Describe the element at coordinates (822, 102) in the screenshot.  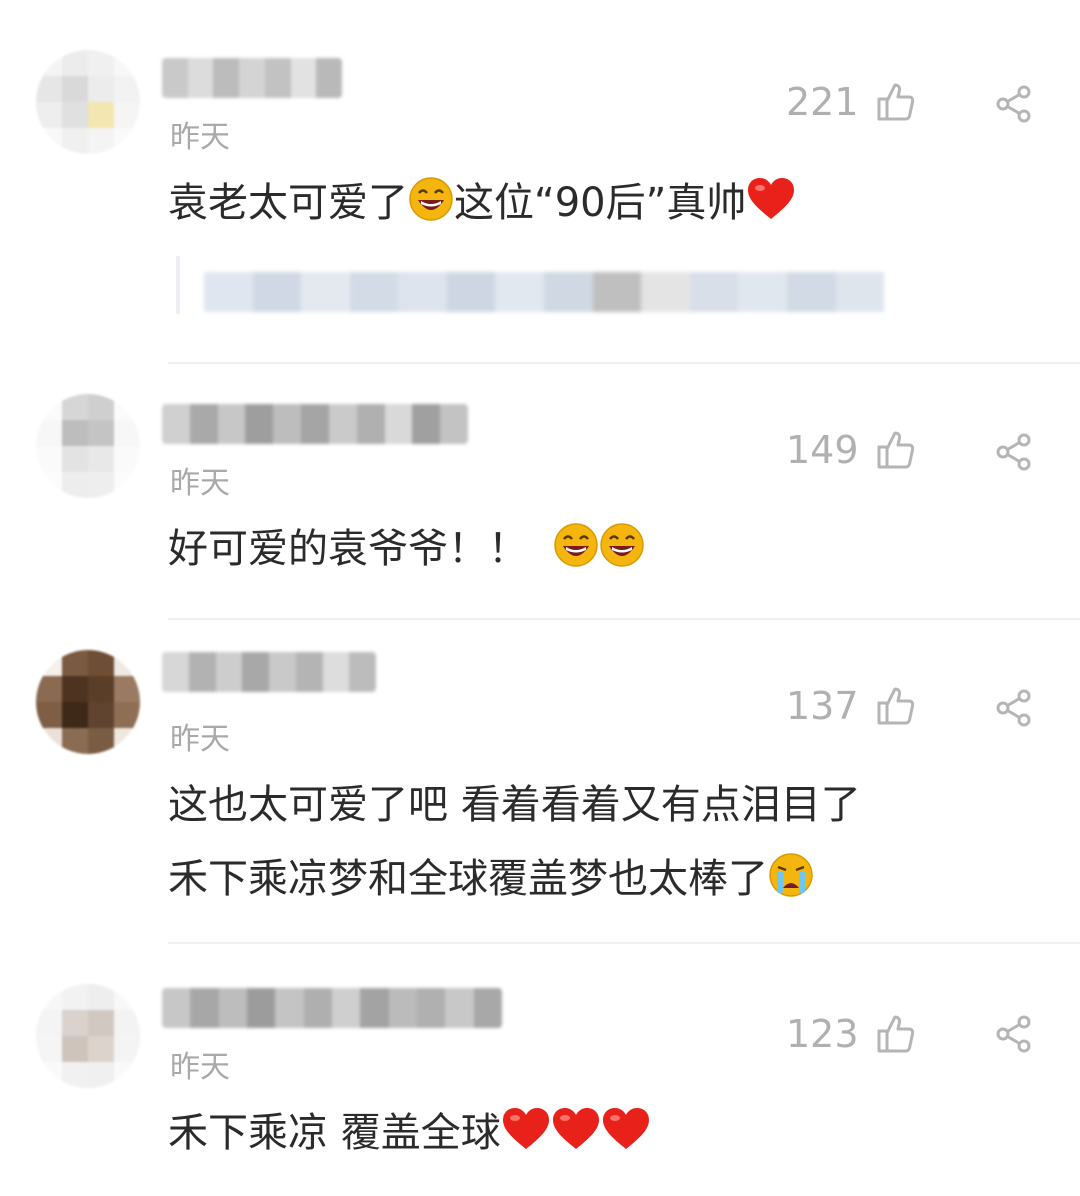
I see `like-count: 221` at that location.